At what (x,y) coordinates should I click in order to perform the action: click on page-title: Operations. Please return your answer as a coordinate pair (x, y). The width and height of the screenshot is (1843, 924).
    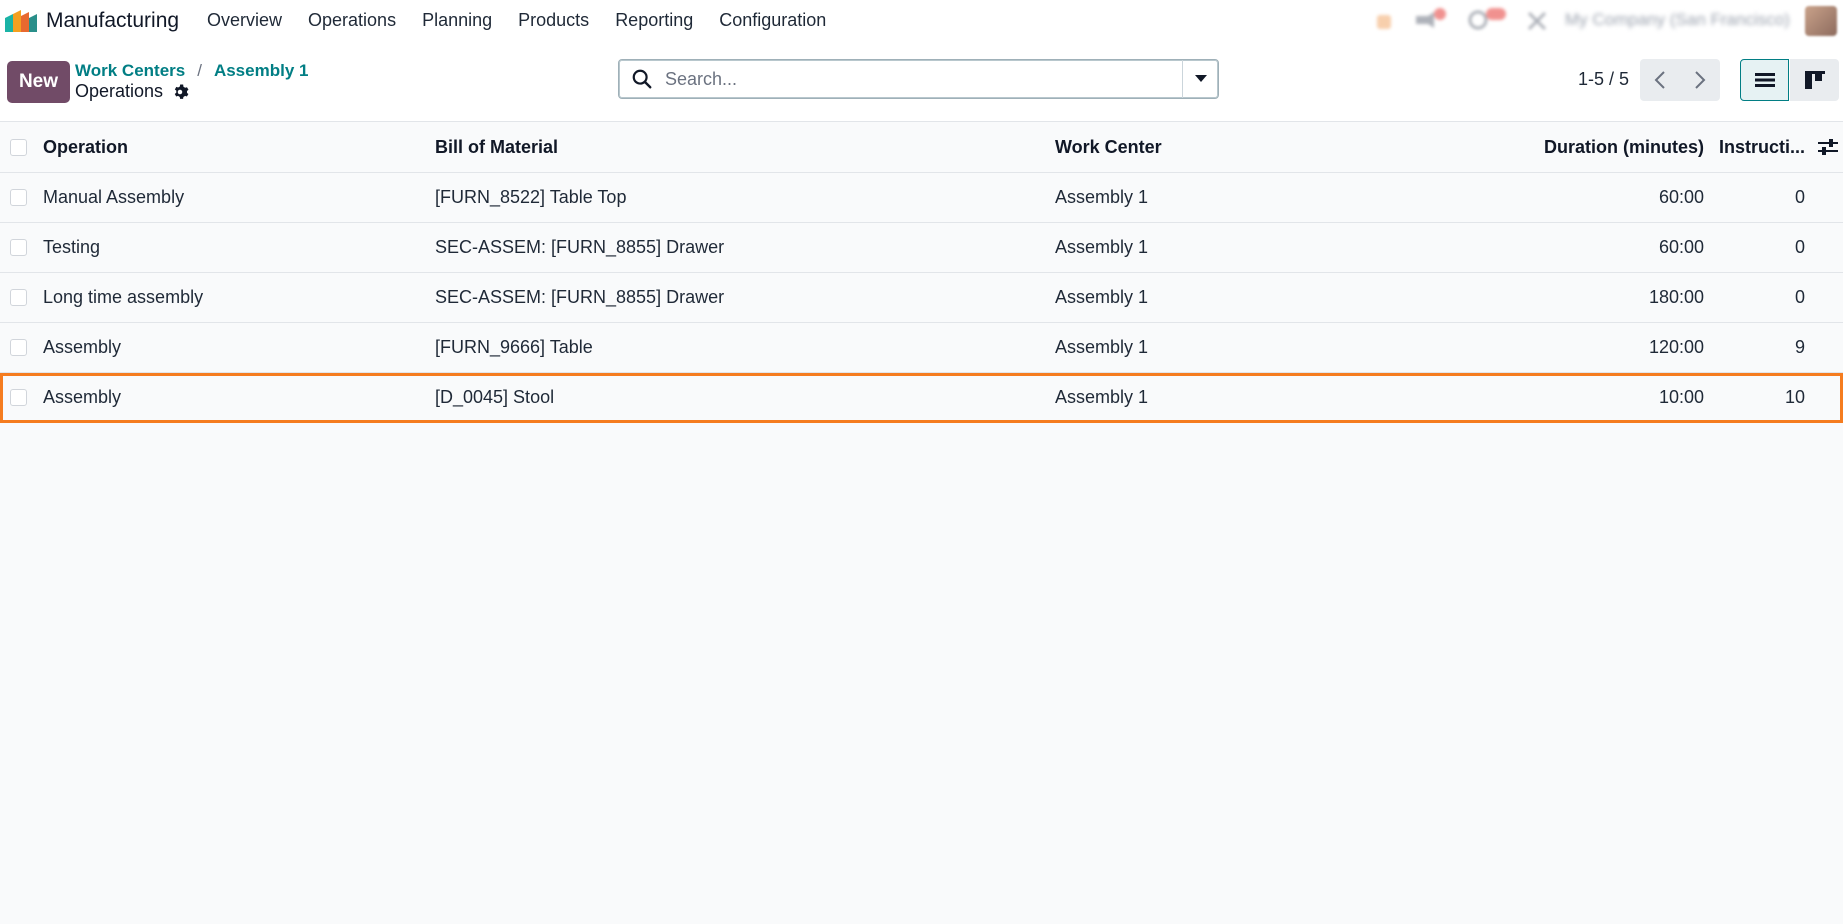
    Looking at the image, I should click on (119, 91).